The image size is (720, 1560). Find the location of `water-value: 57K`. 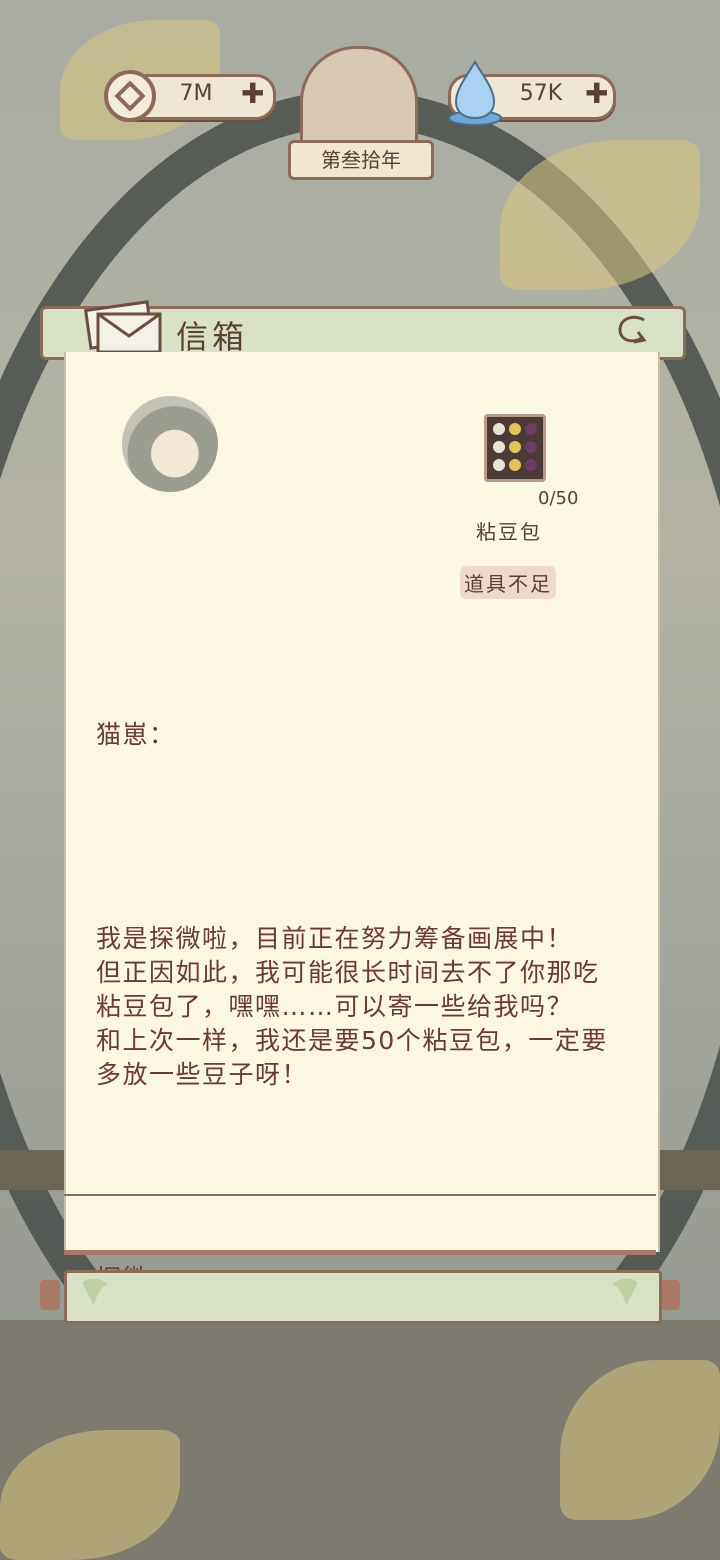

water-value: 57K is located at coordinates (541, 93).